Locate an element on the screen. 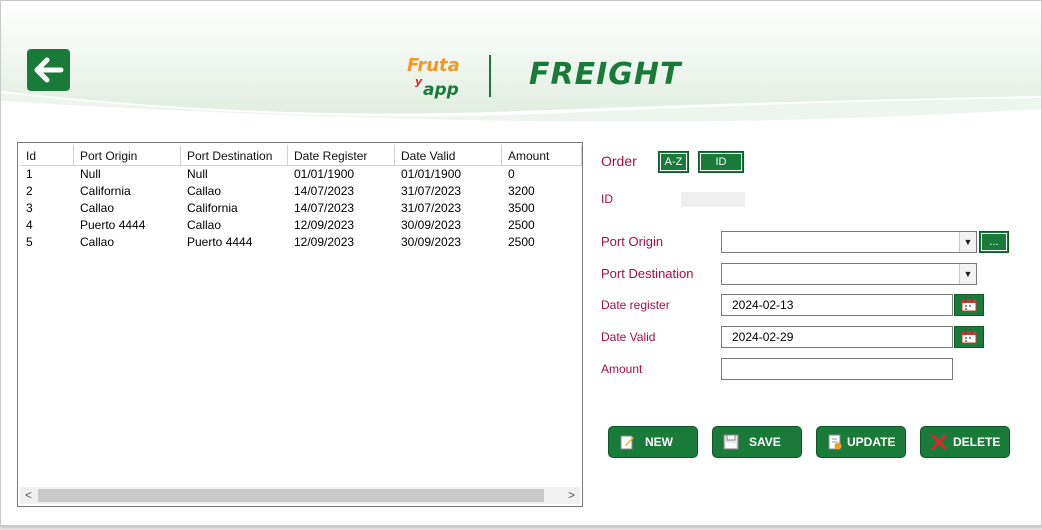 The width and height of the screenshot is (1042, 530). scroll-right-icon: > is located at coordinates (571, 495).